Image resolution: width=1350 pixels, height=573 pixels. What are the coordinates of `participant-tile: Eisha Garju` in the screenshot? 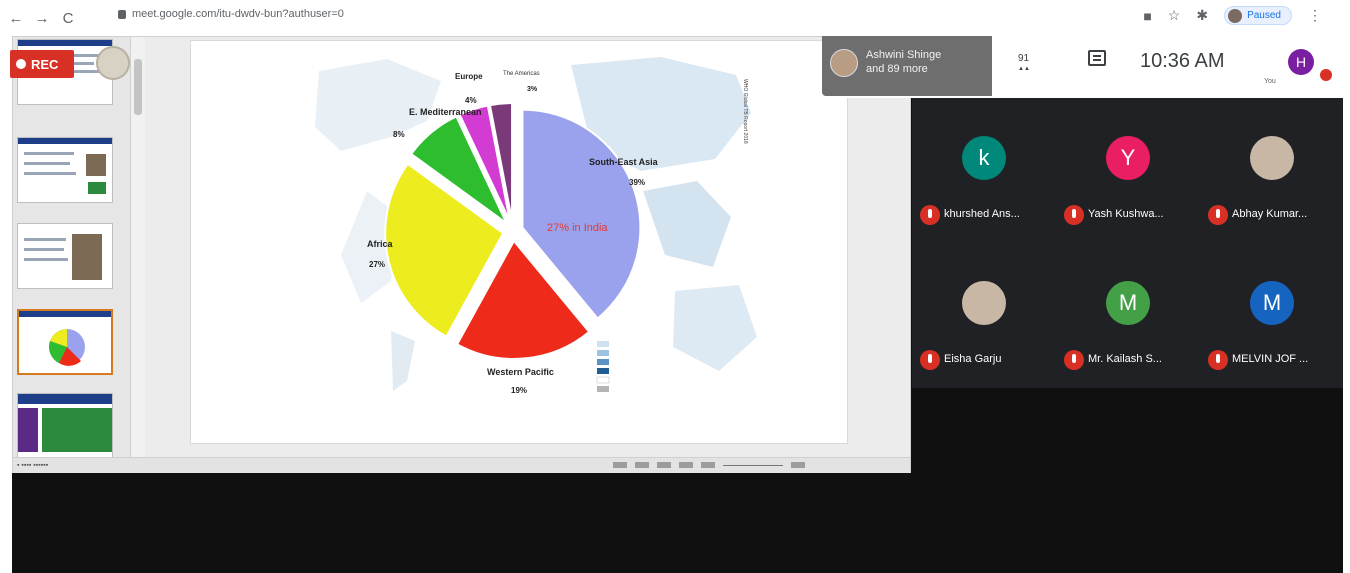 It's located at (984, 315).